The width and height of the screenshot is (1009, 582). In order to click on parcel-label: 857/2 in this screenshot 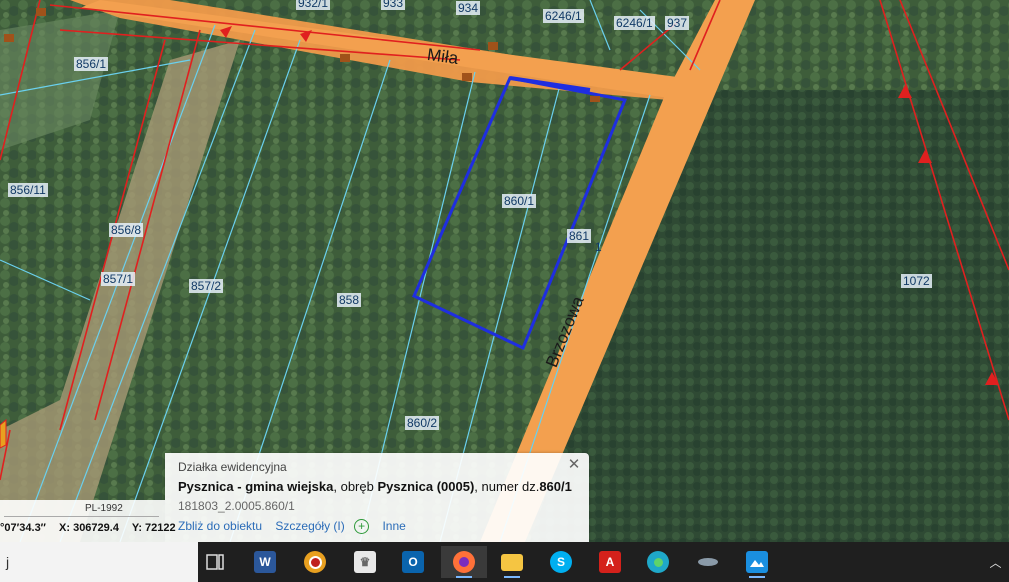, I will do `click(206, 286)`.